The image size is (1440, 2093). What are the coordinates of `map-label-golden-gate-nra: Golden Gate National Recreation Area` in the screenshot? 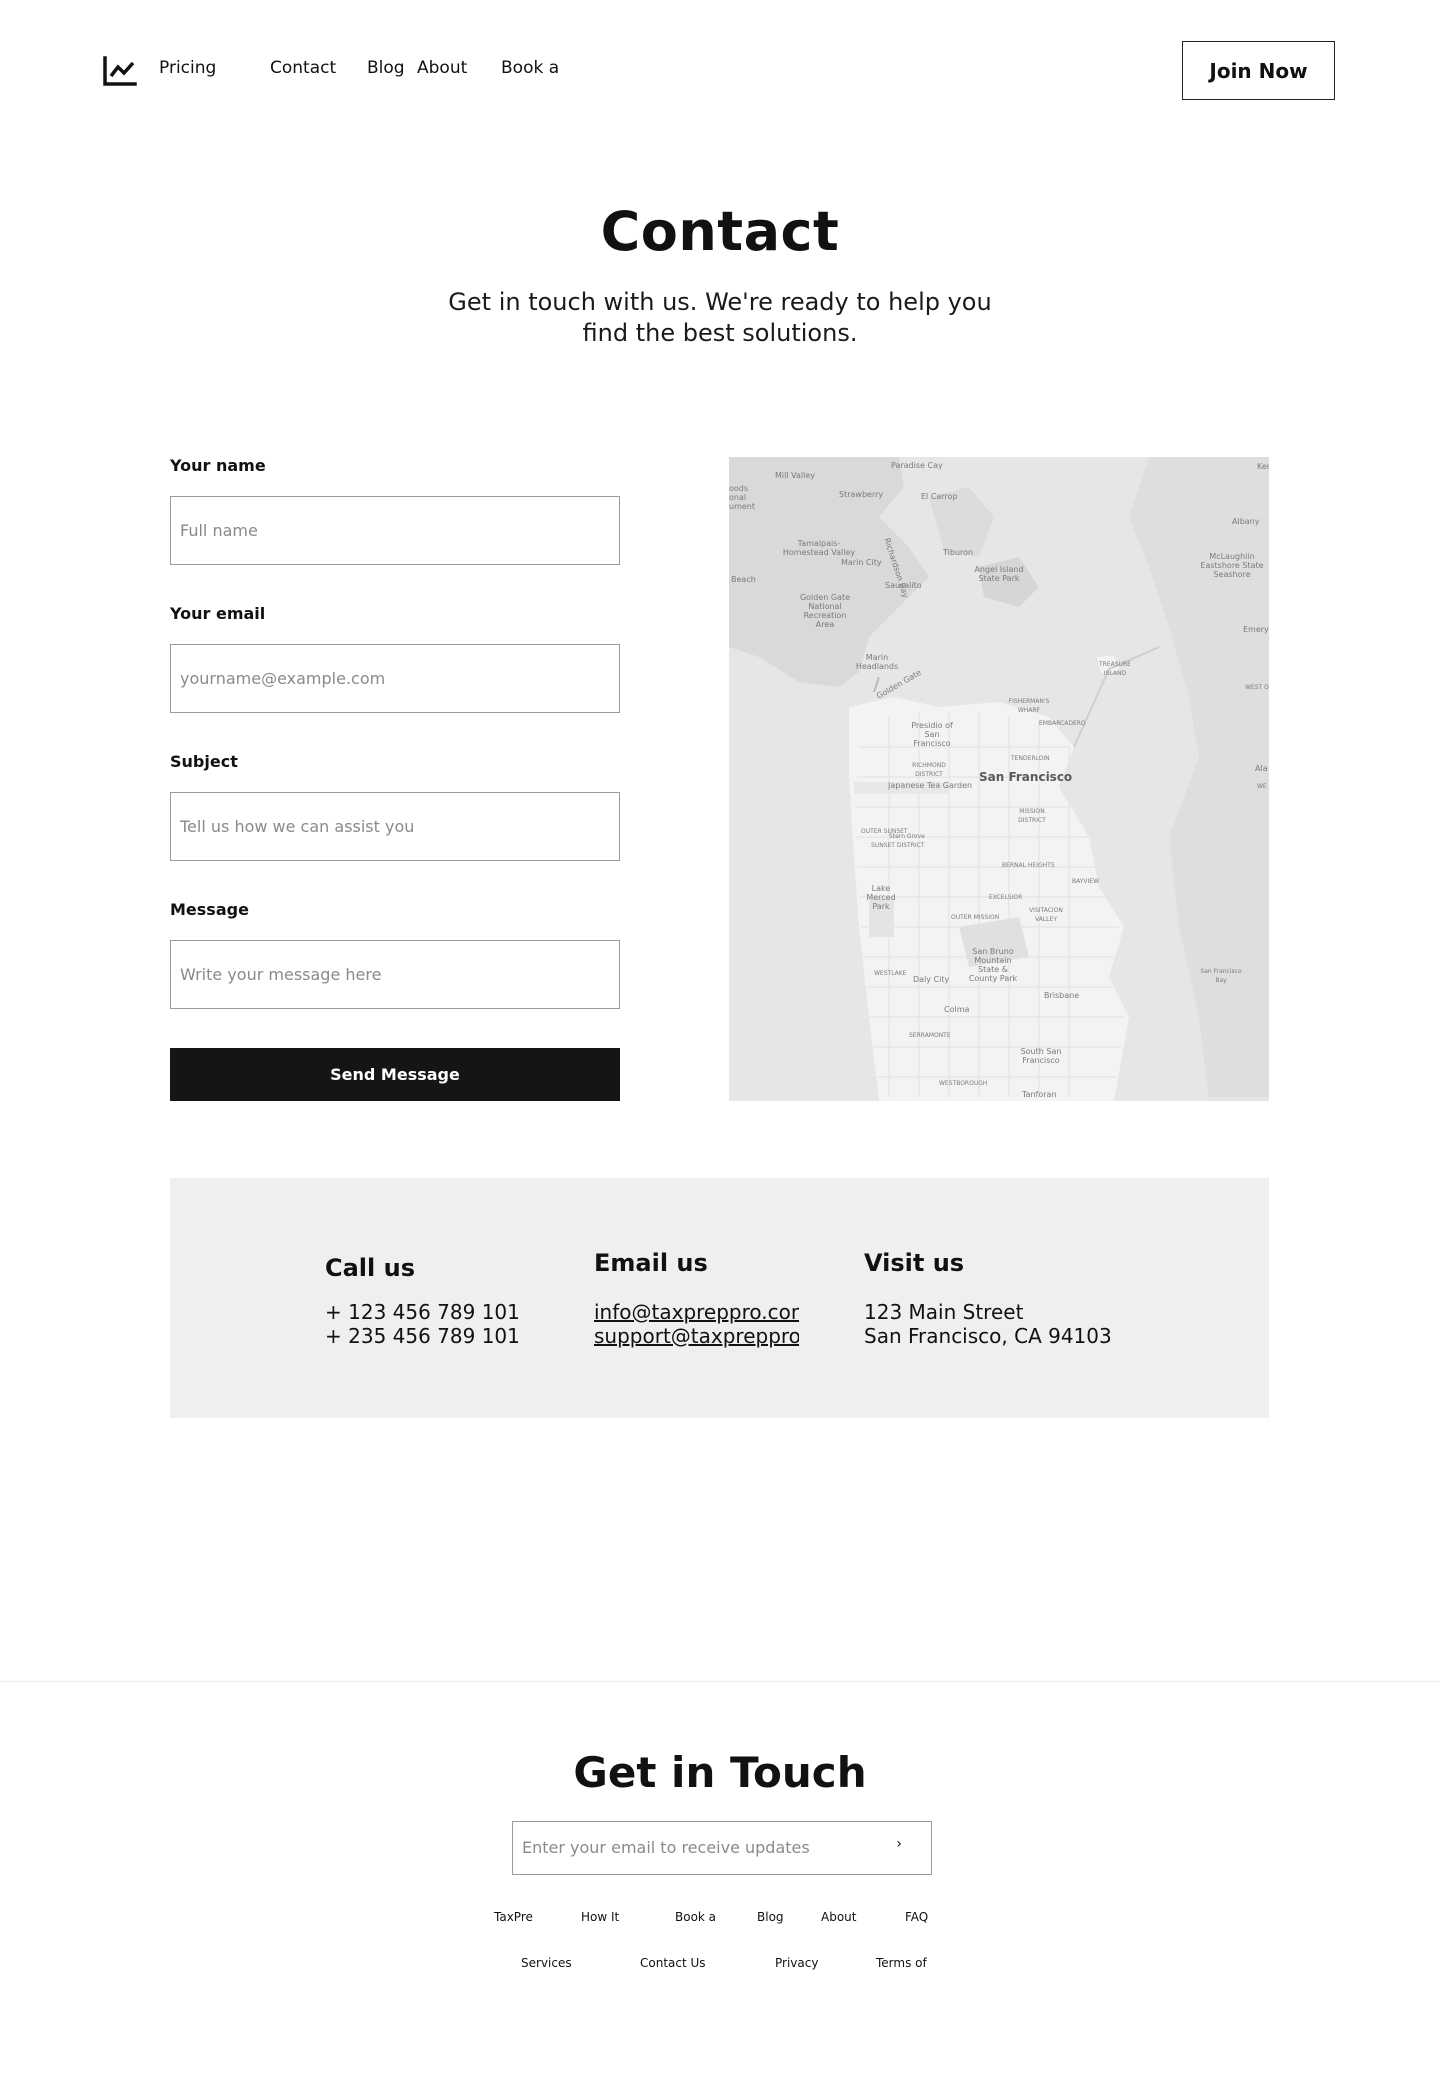 It's located at (825, 611).